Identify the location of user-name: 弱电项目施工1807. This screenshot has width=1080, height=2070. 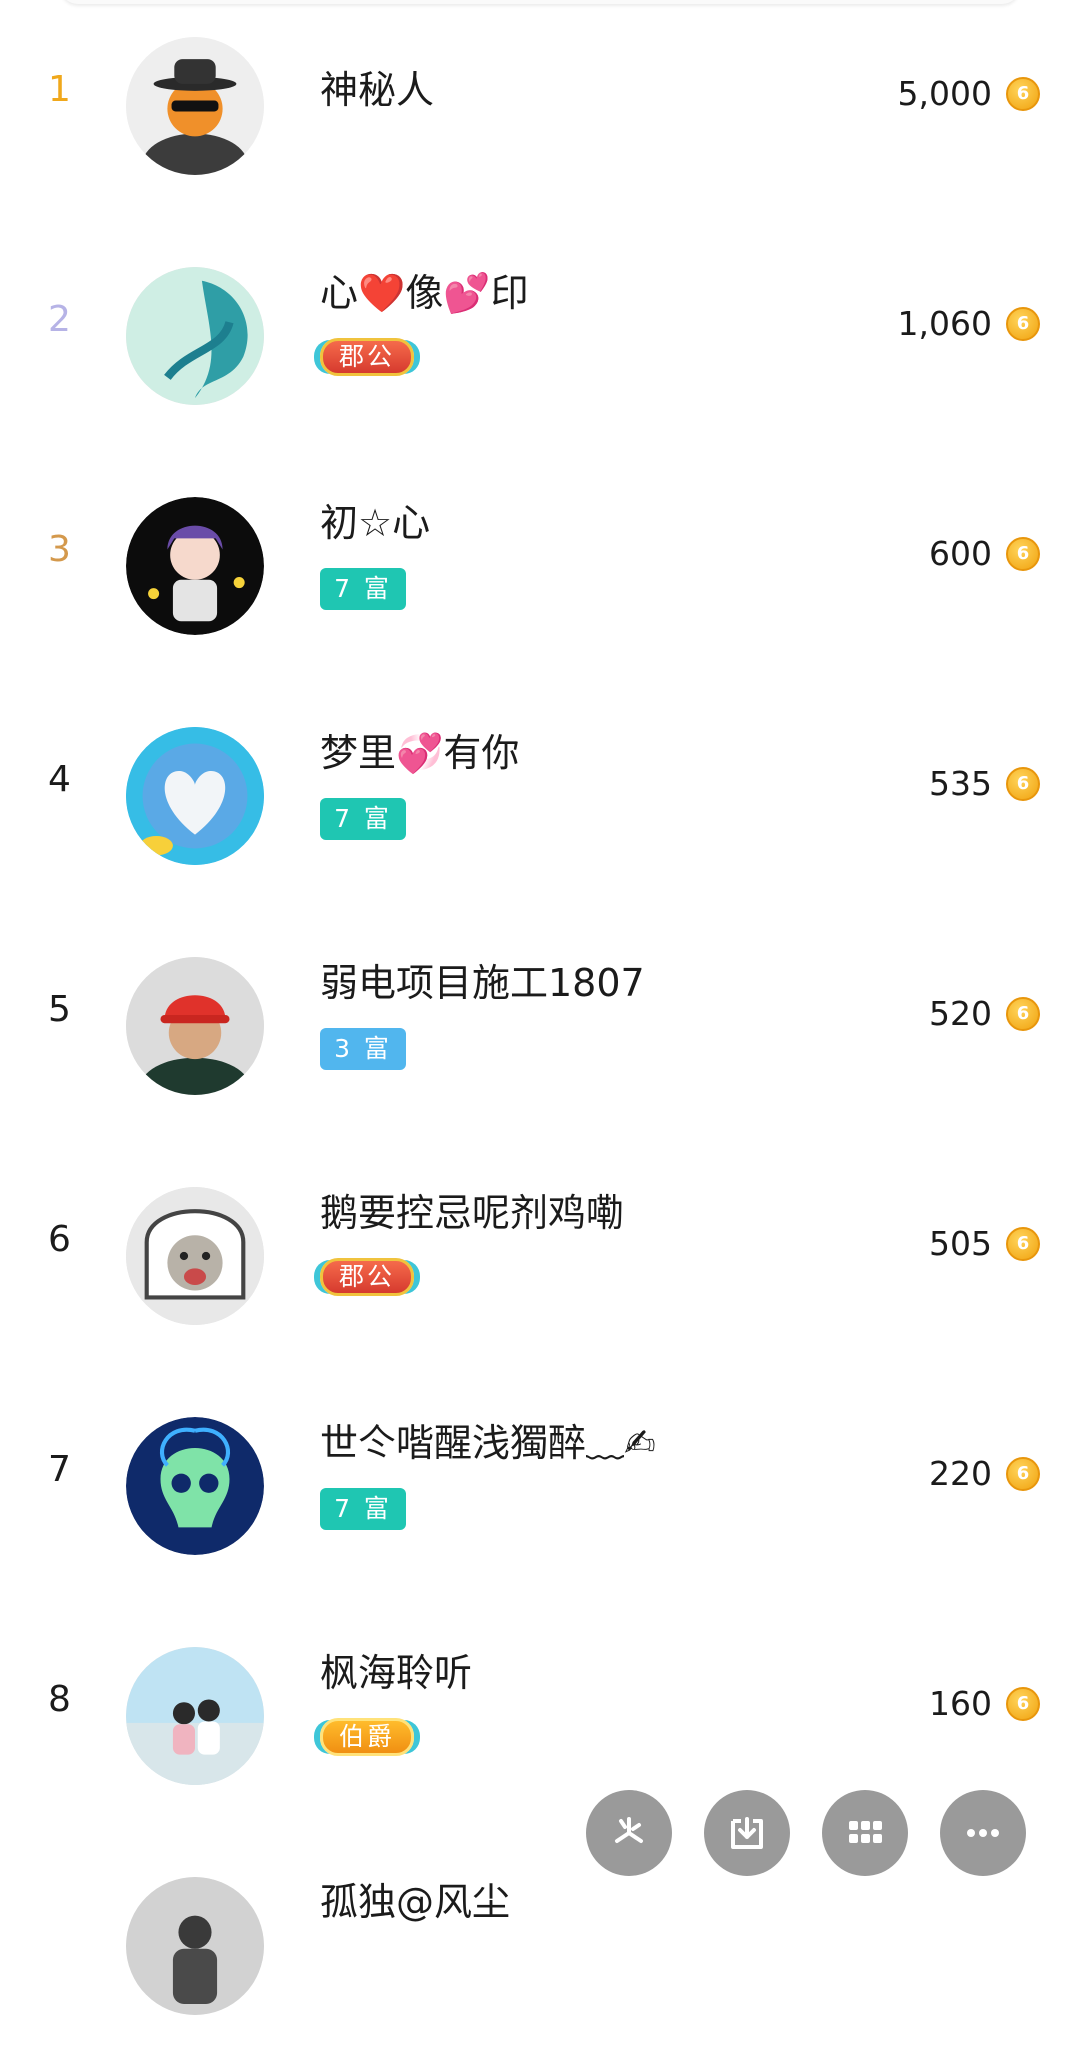
(482, 983).